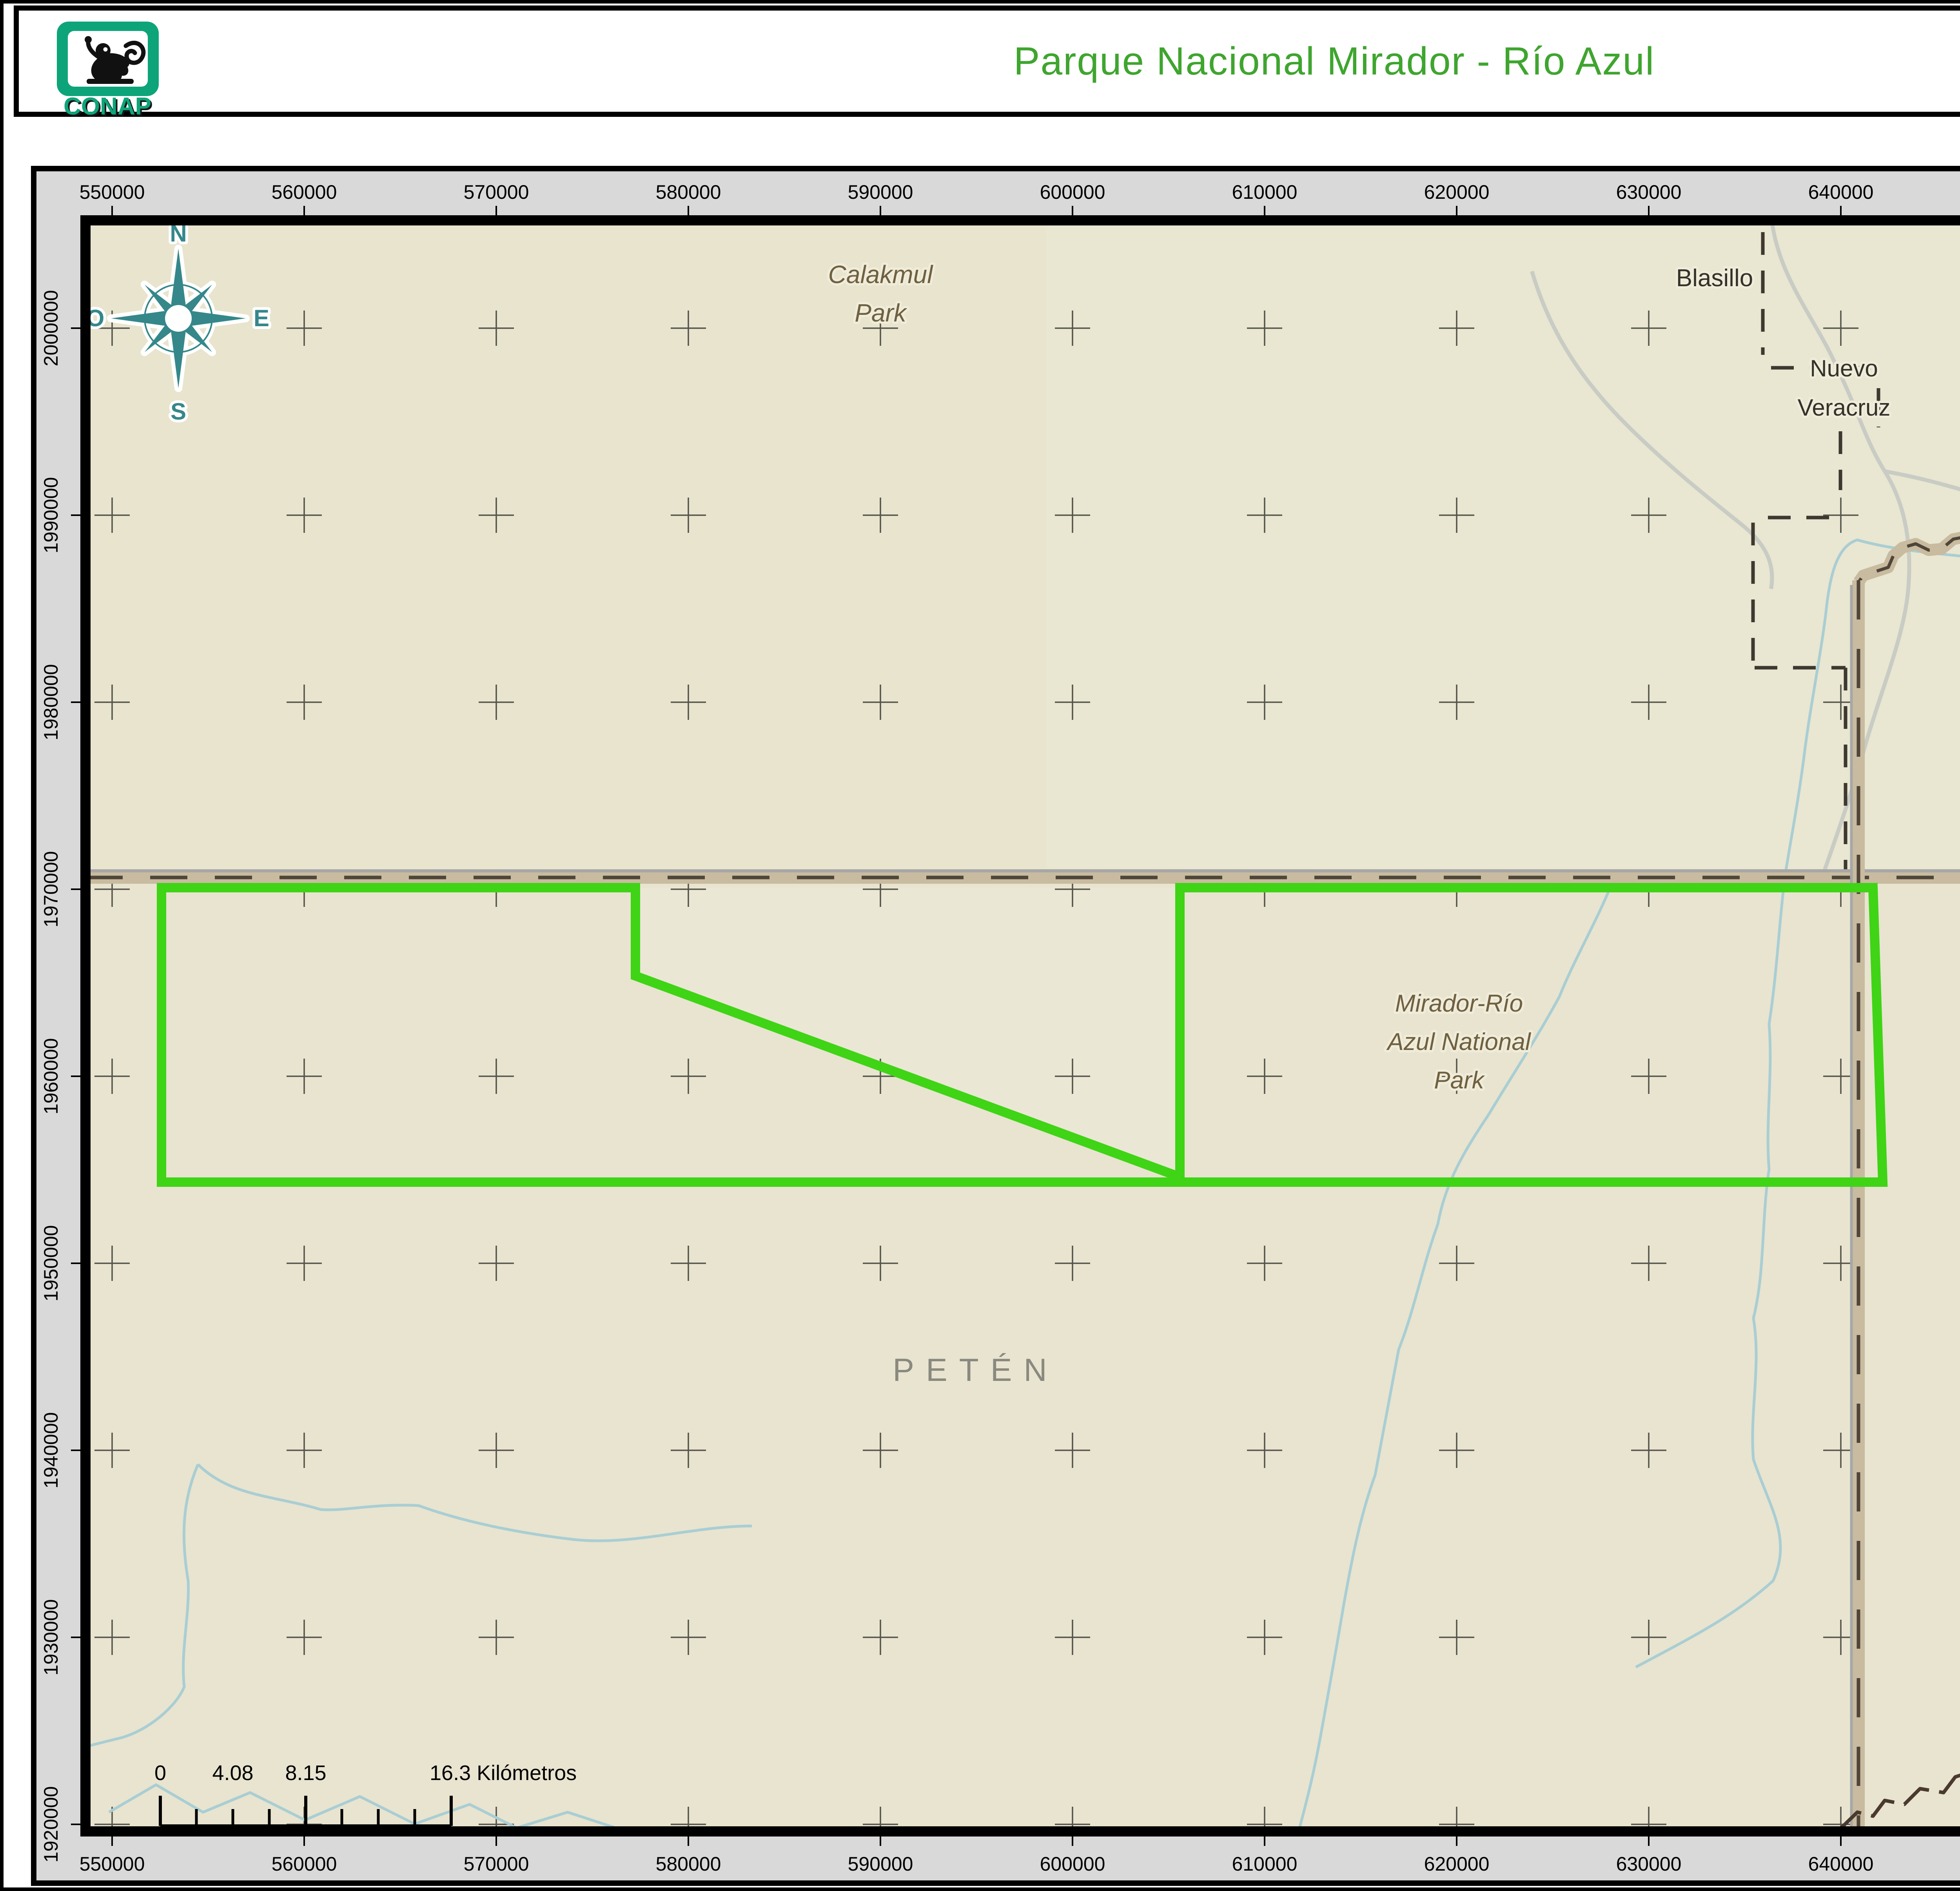 The width and height of the screenshot is (1960, 1891). I want to click on axis-label-y: 1920000, so click(51, 1825).